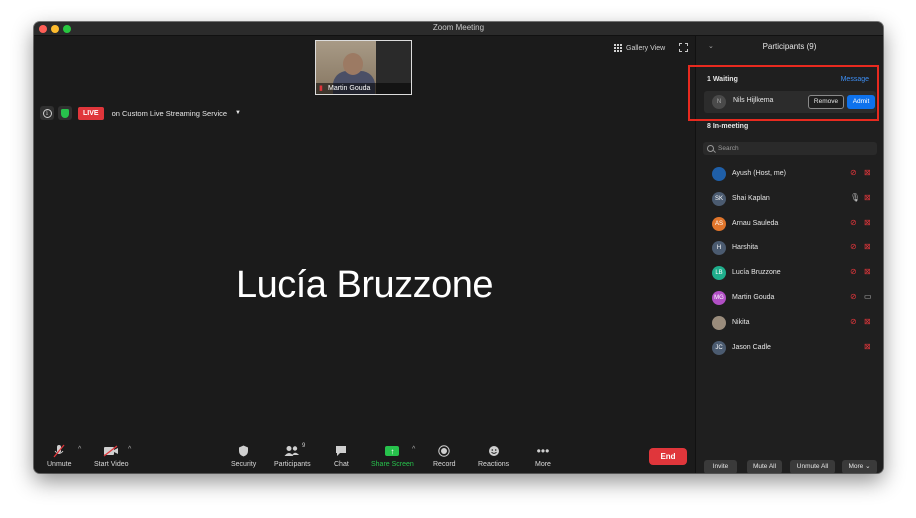  I want to click on avatar: MG, so click(719, 298).